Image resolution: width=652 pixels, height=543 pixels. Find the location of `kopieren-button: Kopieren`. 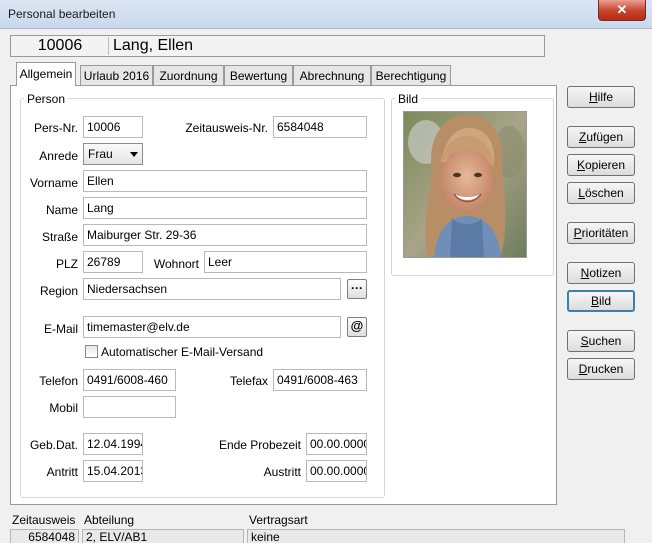

kopieren-button: Kopieren is located at coordinates (601, 165).